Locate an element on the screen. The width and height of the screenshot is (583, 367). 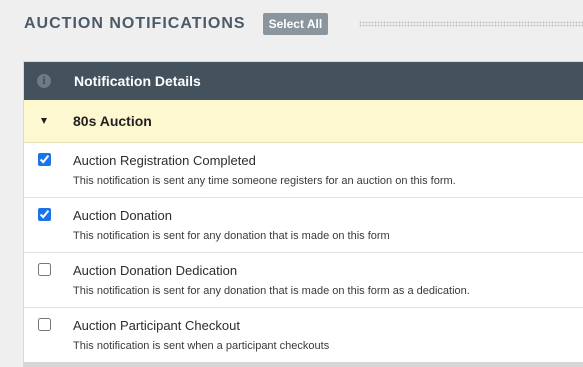
notification-title: Auction Donation is located at coordinates (123, 215).